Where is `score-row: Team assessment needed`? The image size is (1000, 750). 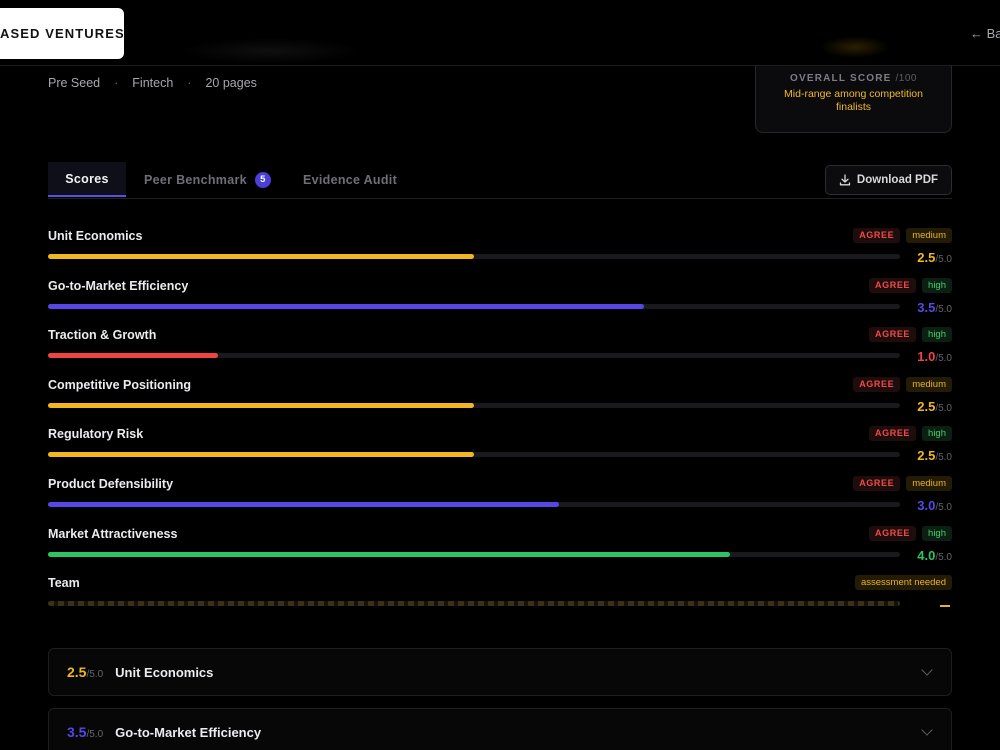
score-row: Team assessment needed is located at coordinates (500, 598).